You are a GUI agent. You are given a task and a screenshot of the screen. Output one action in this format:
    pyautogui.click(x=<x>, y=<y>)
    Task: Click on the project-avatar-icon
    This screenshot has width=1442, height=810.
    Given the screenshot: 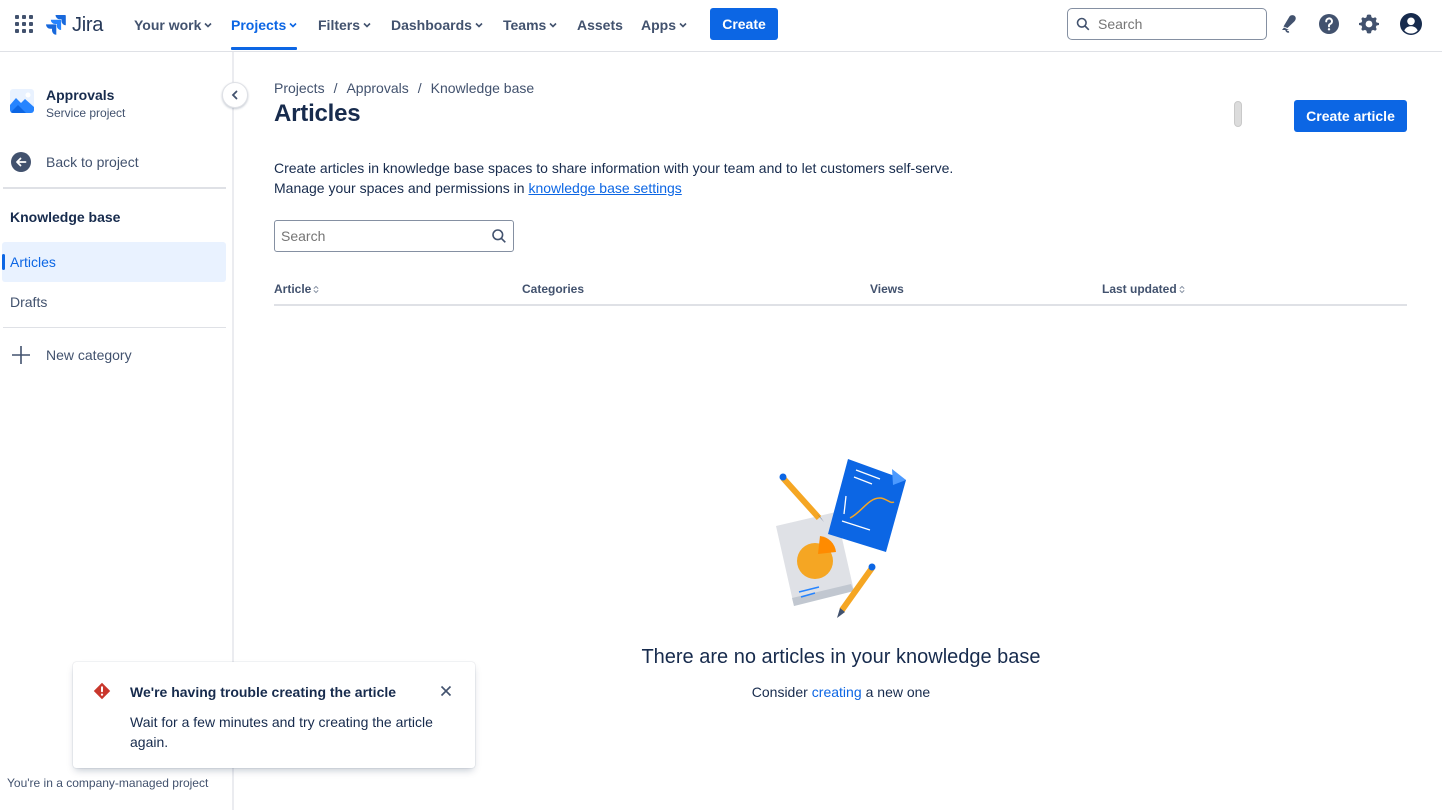 What is the action you would take?
    pyautogui.click(x=22, y=101)
    